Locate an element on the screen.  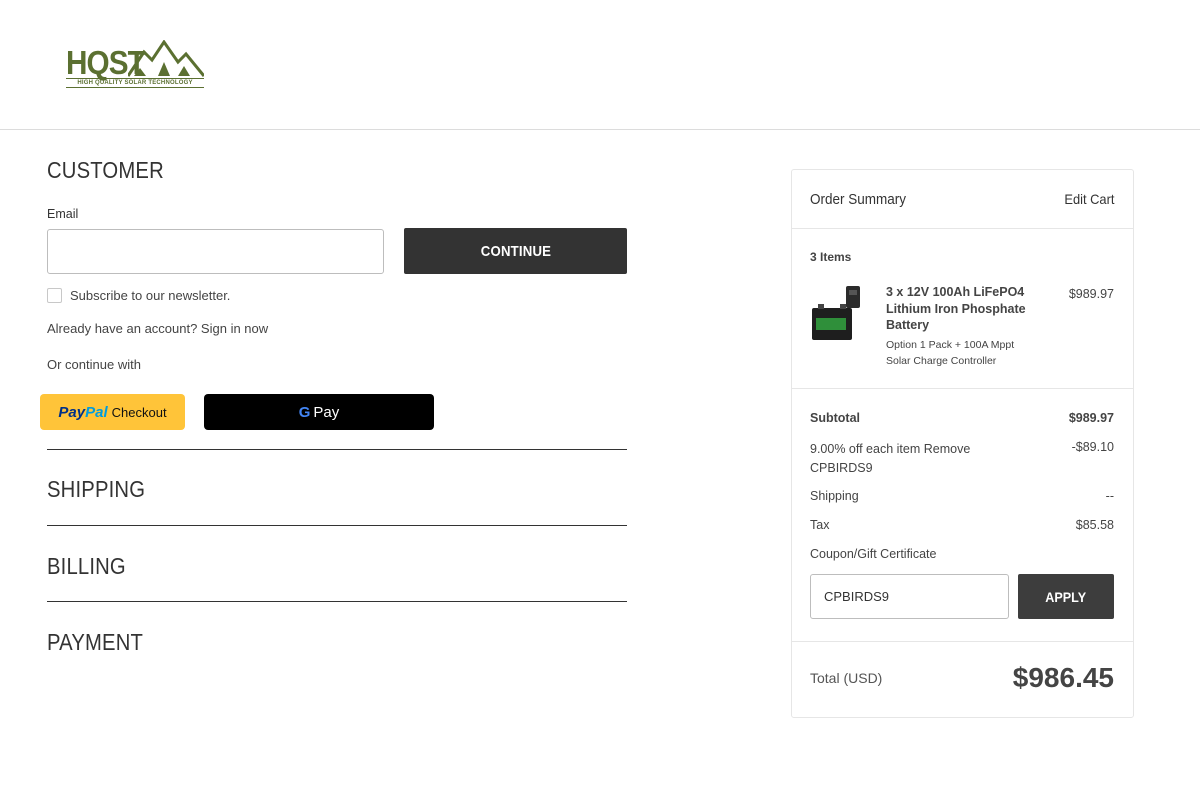
discount-value: -$89.10 is located at coordinates (1092, 447).